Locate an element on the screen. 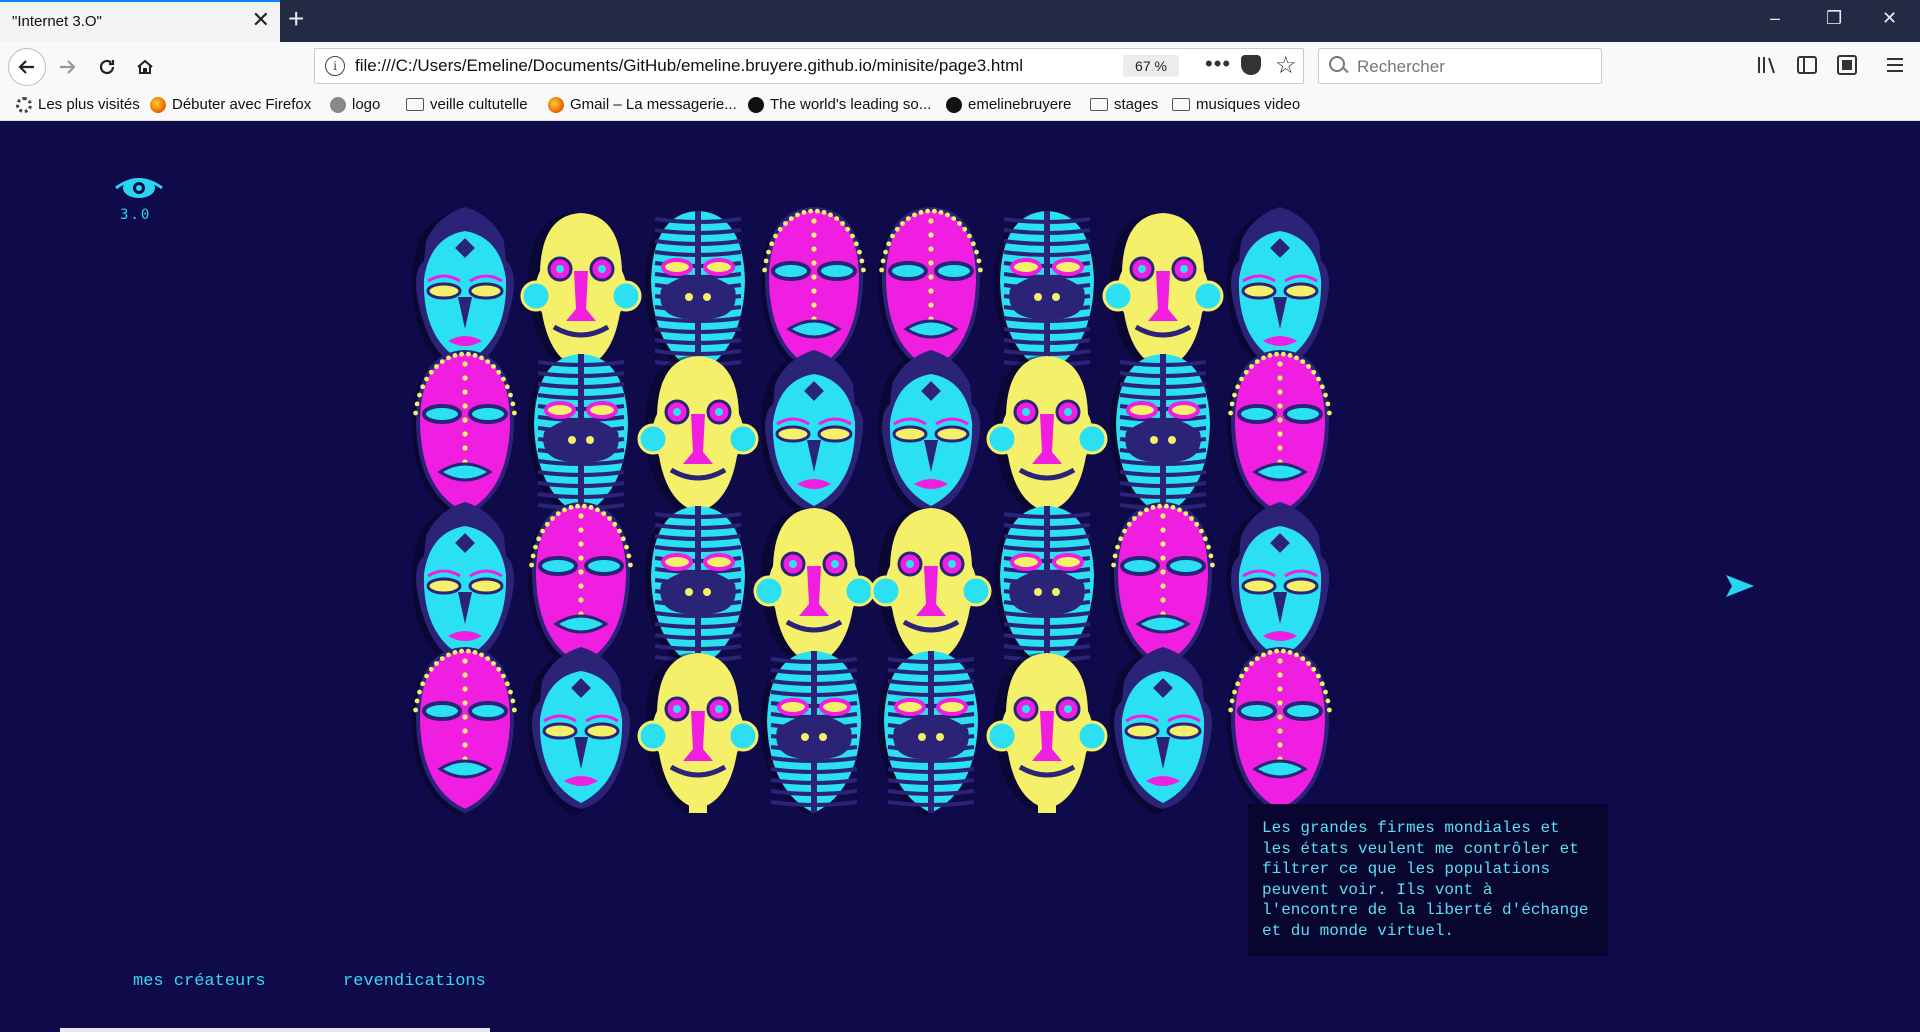 The image size is (1920, 1032). menu-icon is located at coordinates (1895, 65).